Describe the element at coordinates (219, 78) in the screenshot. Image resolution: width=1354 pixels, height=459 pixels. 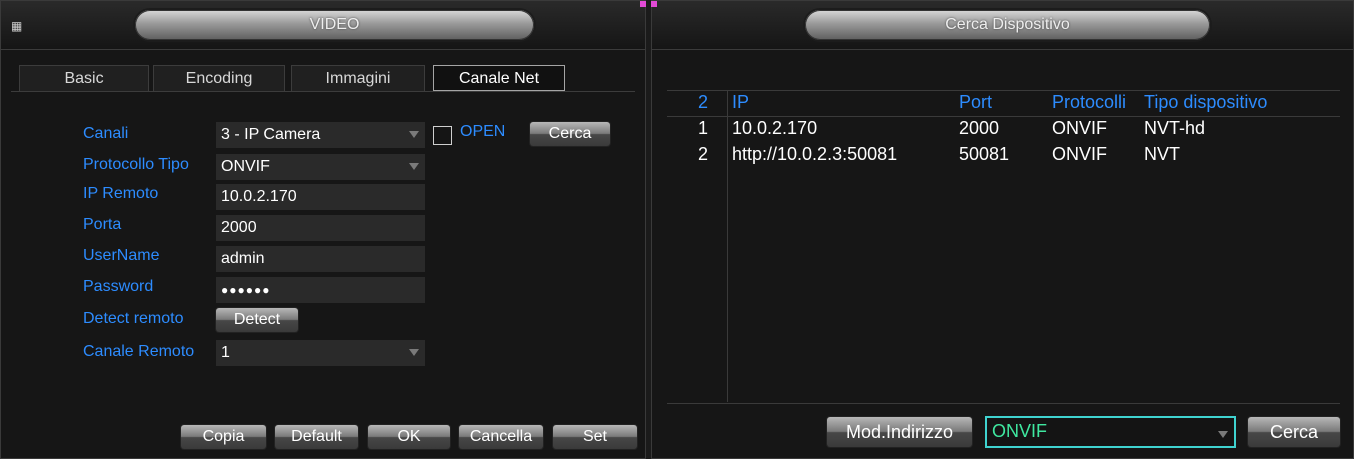
I see `tab-encoding: Encoding` at that location.